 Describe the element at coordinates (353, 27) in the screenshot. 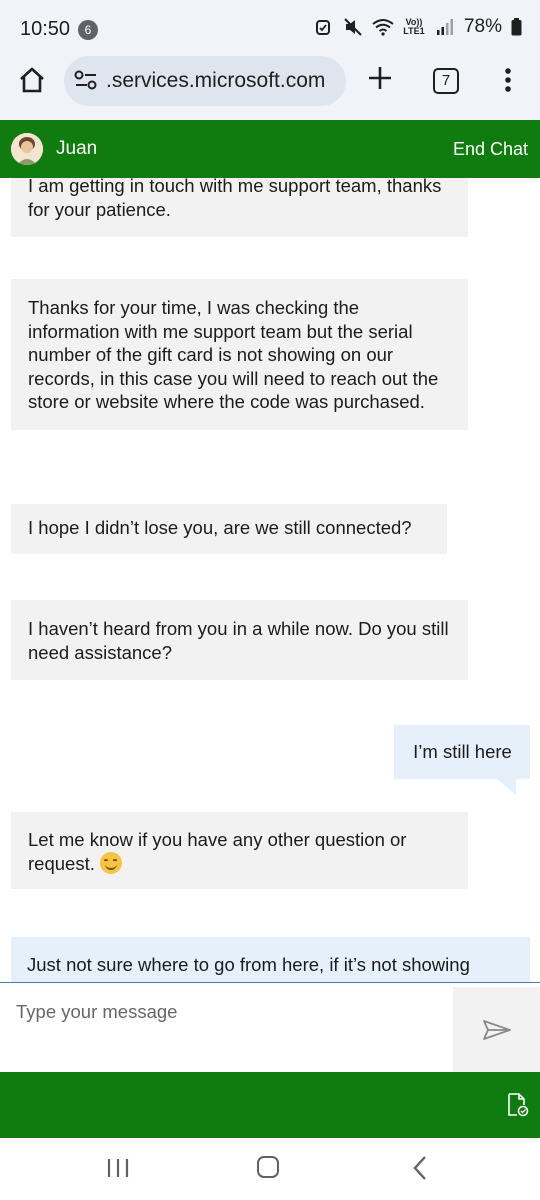

I see `mute-icon` at that location.